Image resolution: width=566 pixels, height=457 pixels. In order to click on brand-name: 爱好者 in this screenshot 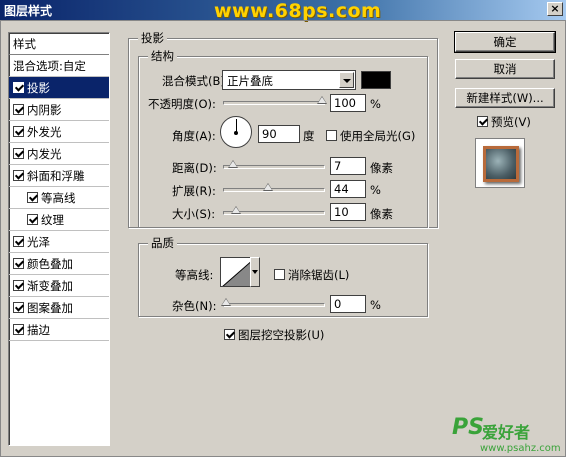, I will do `click(506, 432)`.